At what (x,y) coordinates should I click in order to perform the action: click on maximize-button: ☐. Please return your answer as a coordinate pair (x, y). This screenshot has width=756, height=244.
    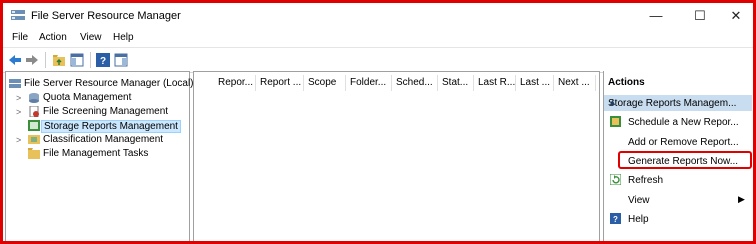
    Looking at the image, I should click on (700, 16).